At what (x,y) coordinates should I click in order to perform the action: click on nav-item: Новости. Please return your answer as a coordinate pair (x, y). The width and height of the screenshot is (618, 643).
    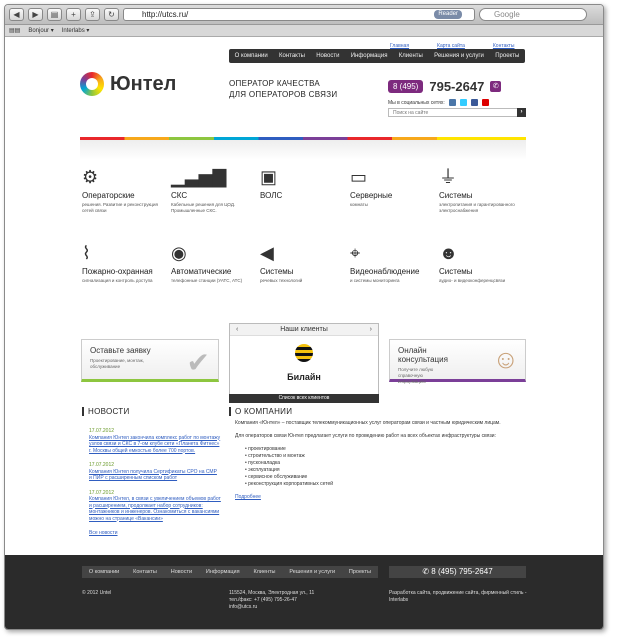
    Looking at the image, I should click on (327, 56).